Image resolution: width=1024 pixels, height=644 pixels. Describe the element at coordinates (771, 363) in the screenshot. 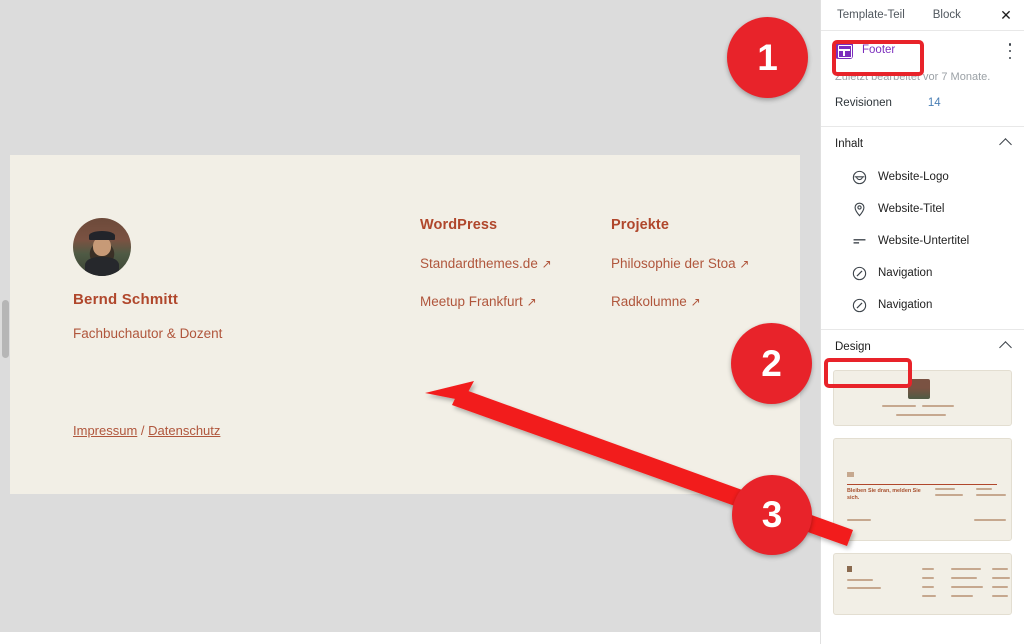

I see `annotation-badge-2: 2` at that location.